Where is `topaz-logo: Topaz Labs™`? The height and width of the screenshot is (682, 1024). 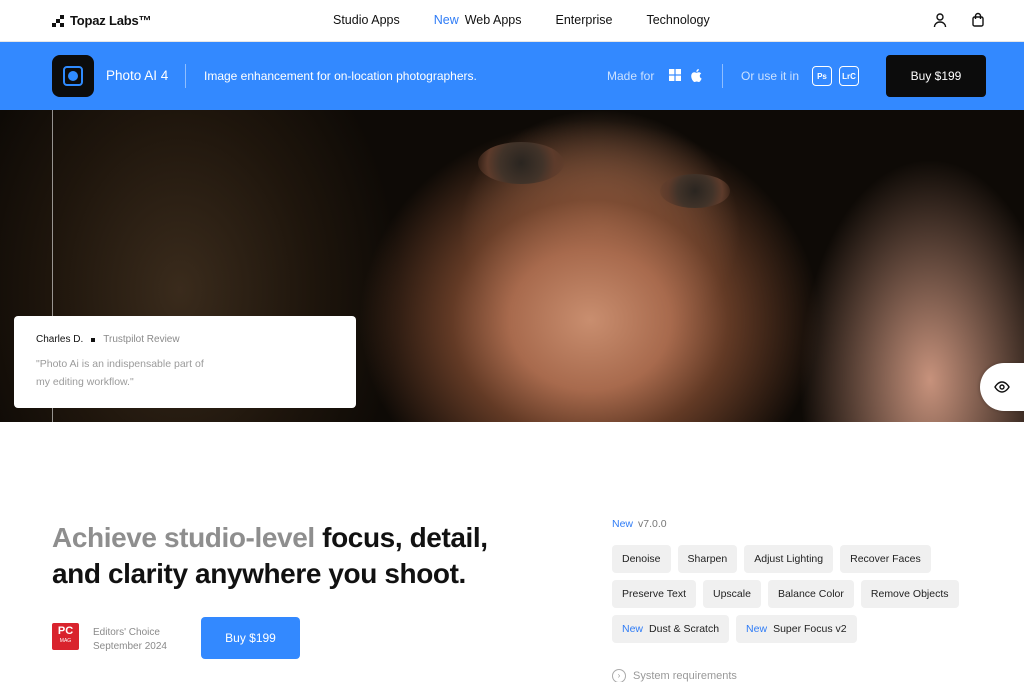
topaz-logo: Topaz Labs™ is located at coordinates (102, 20).